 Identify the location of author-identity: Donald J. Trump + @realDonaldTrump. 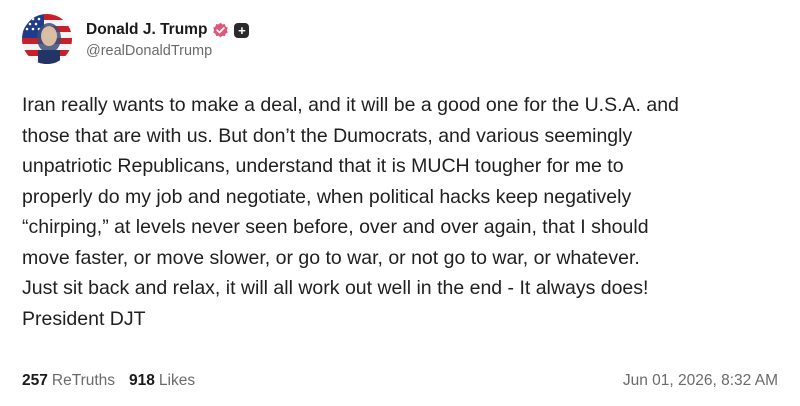
(168, 39).